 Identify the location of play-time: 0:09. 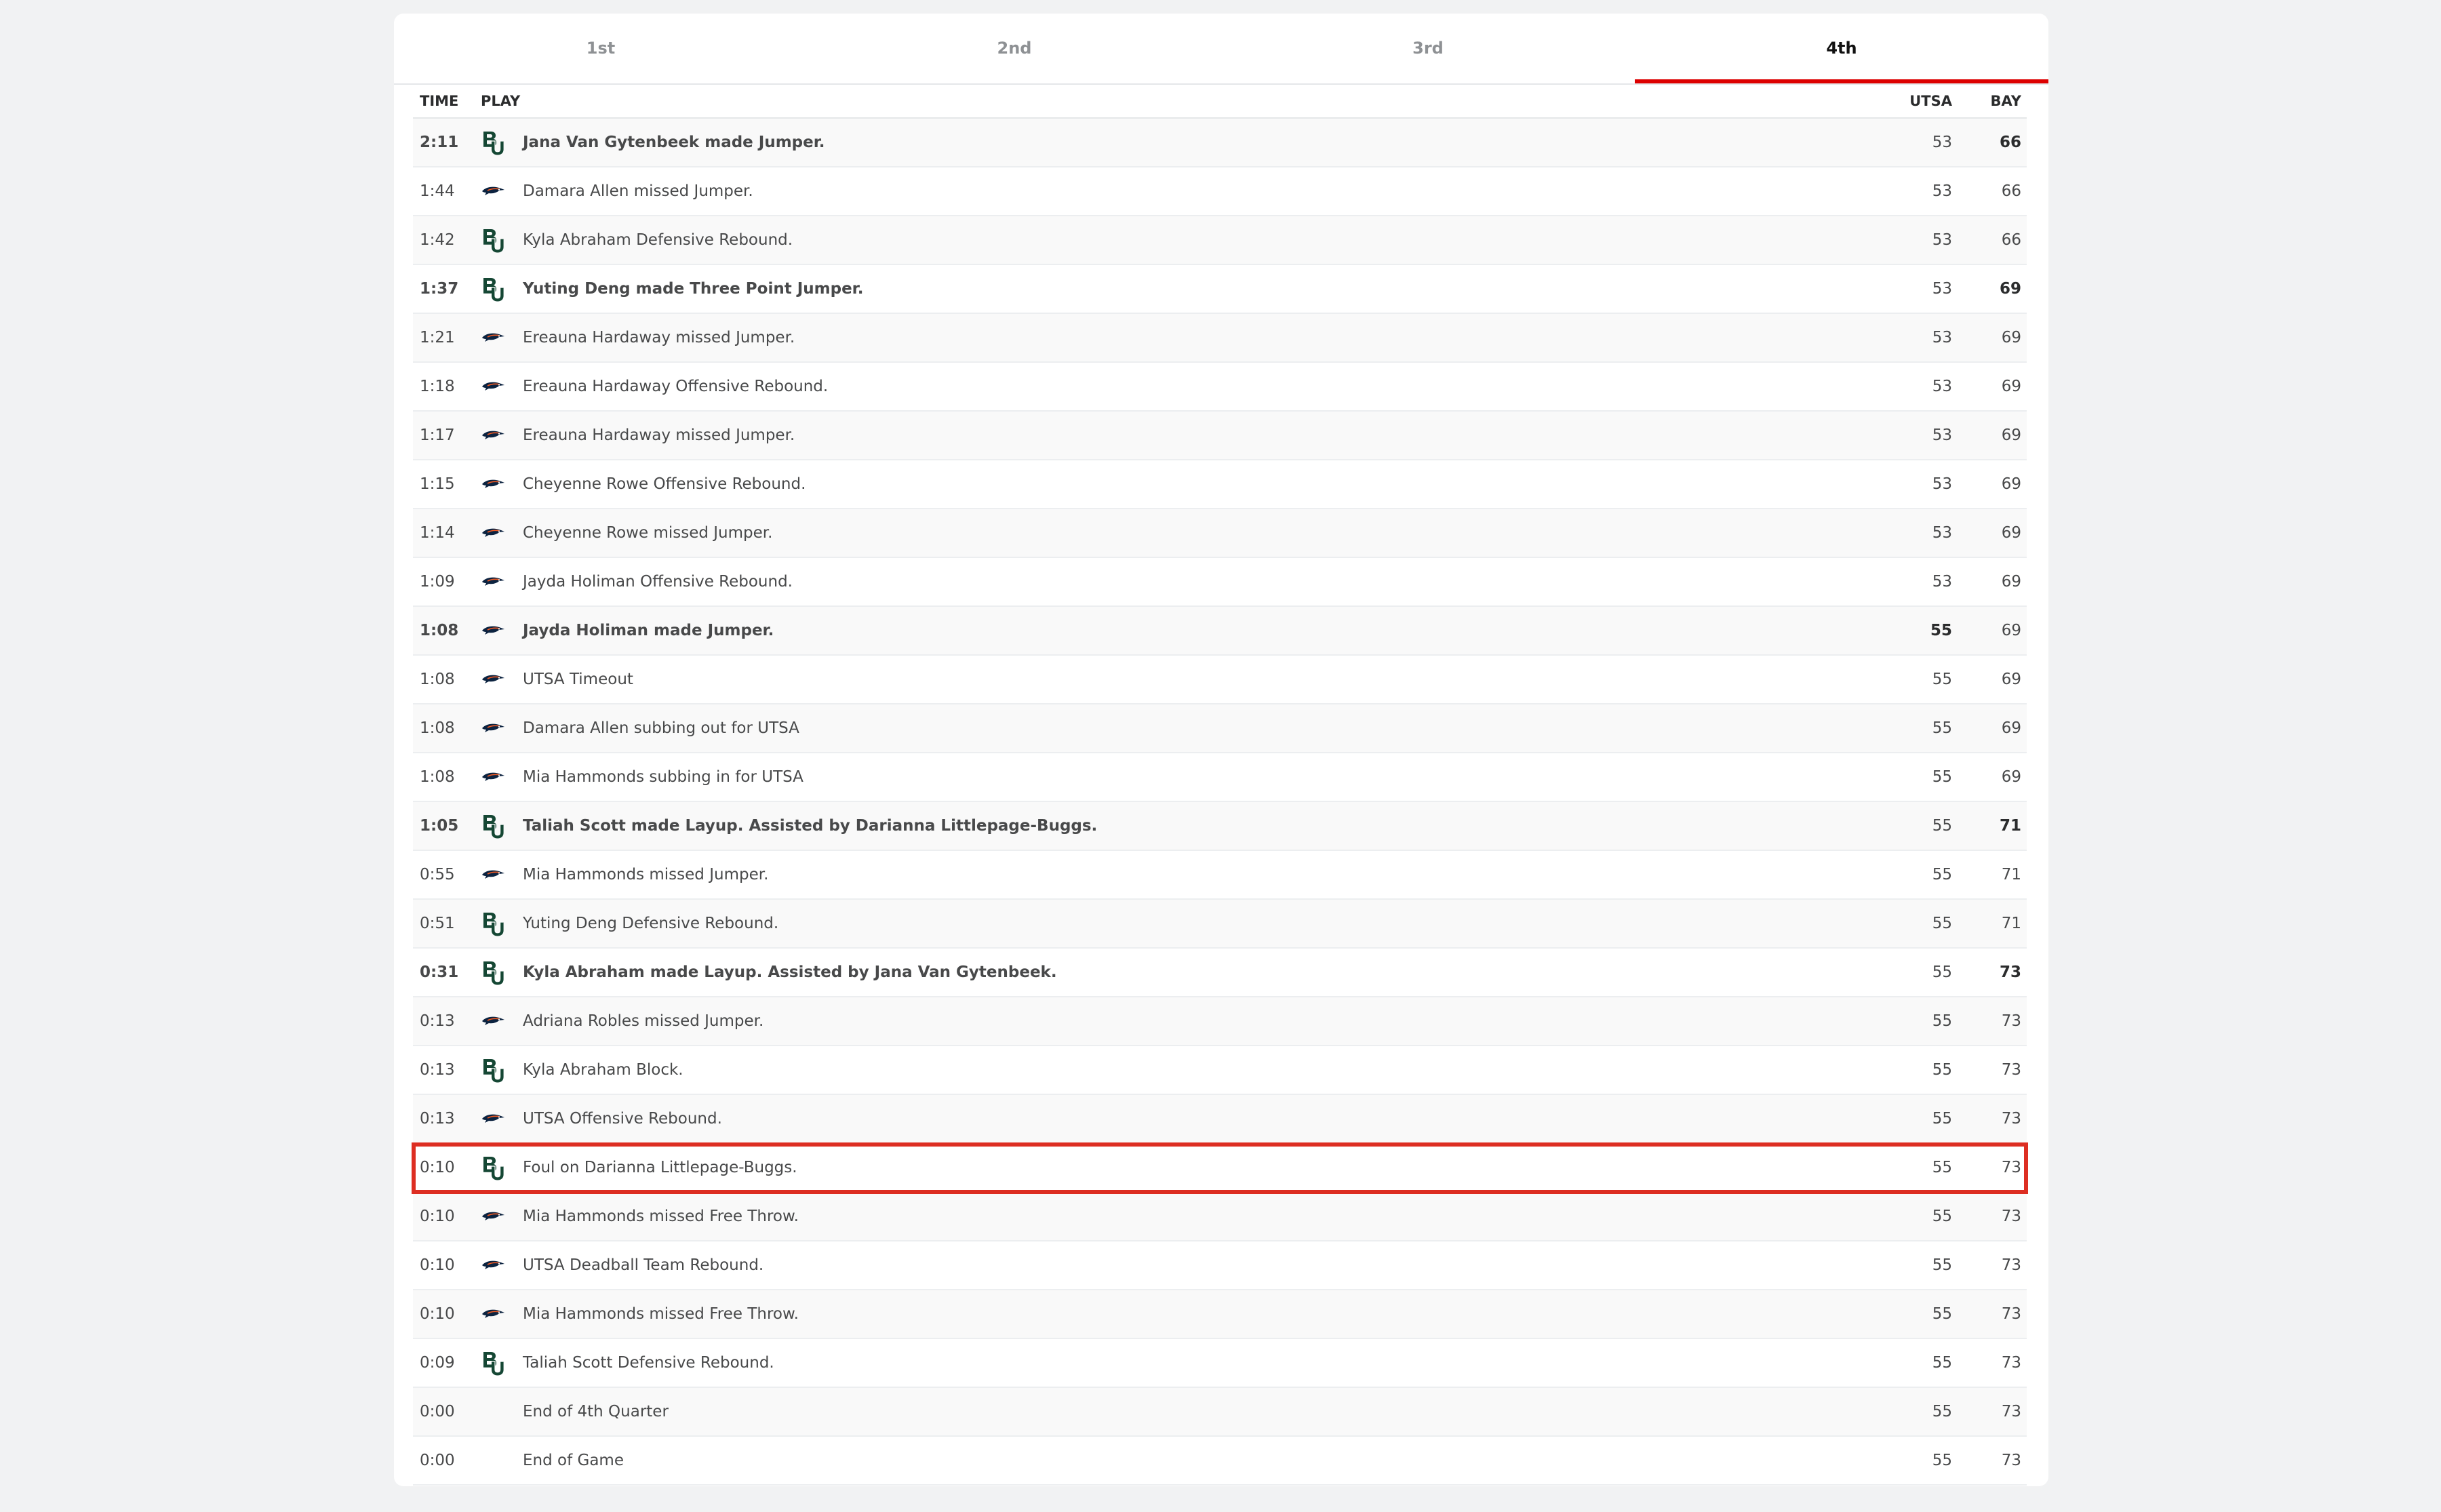
(437, 1363).